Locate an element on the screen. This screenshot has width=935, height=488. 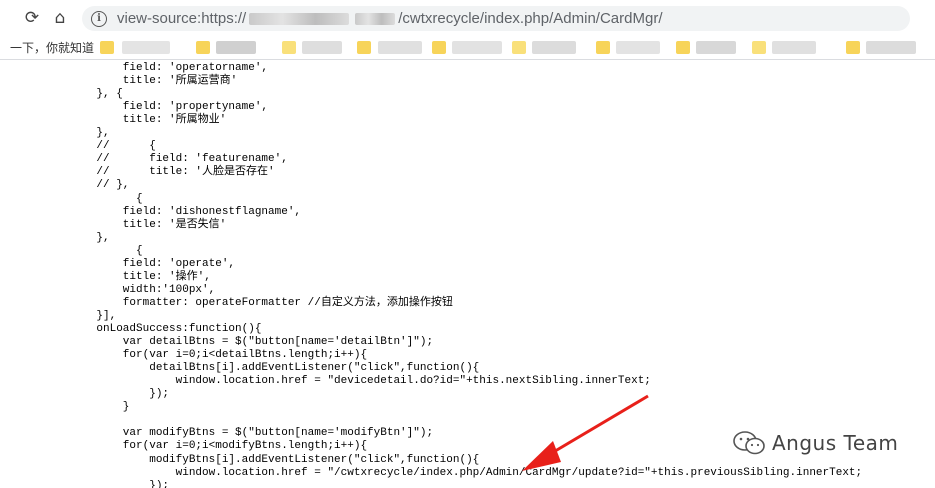
source-line: title: '所属物业' is located at coordinates (148, 120).